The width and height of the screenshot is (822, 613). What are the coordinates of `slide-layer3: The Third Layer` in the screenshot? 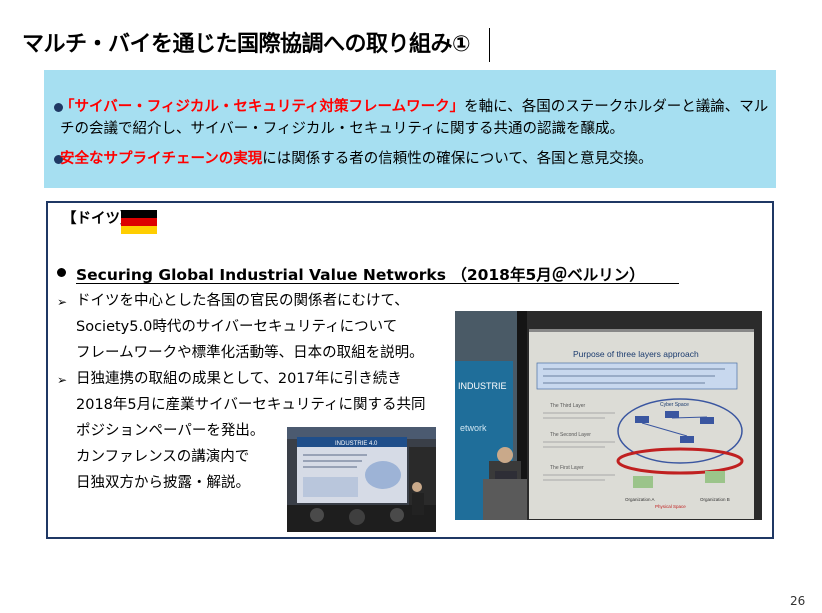 It's located at (568, 406).